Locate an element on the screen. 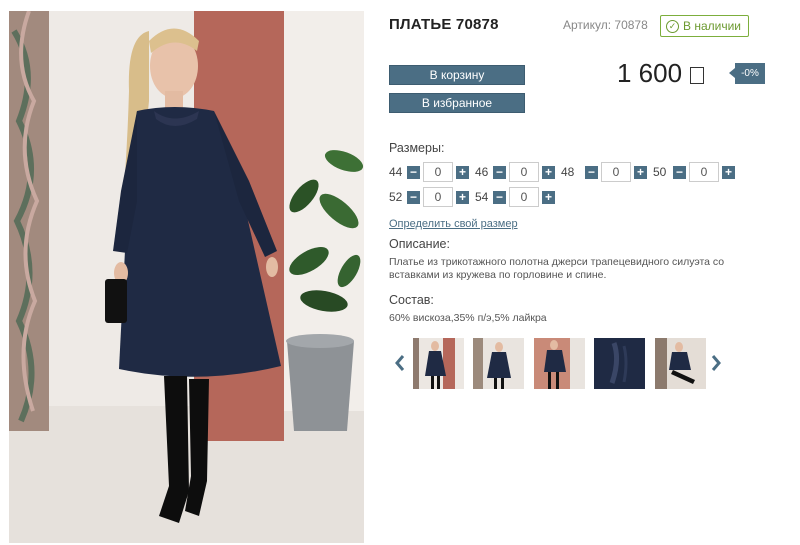 The height and width of the screenshot is (545, 800). composition-text: 60% вискоза,35% п/э,5% лайкра is located at coordinates (468, 318).